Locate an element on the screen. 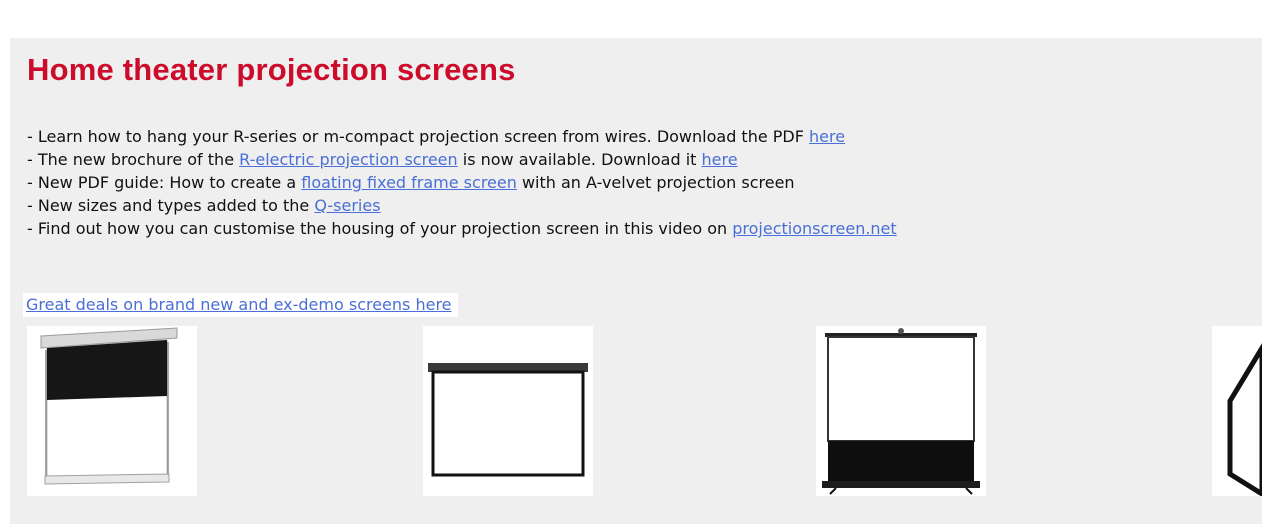 The image size is (1262, 531). frame-screen-icon is located at coordinates (1244, 419).